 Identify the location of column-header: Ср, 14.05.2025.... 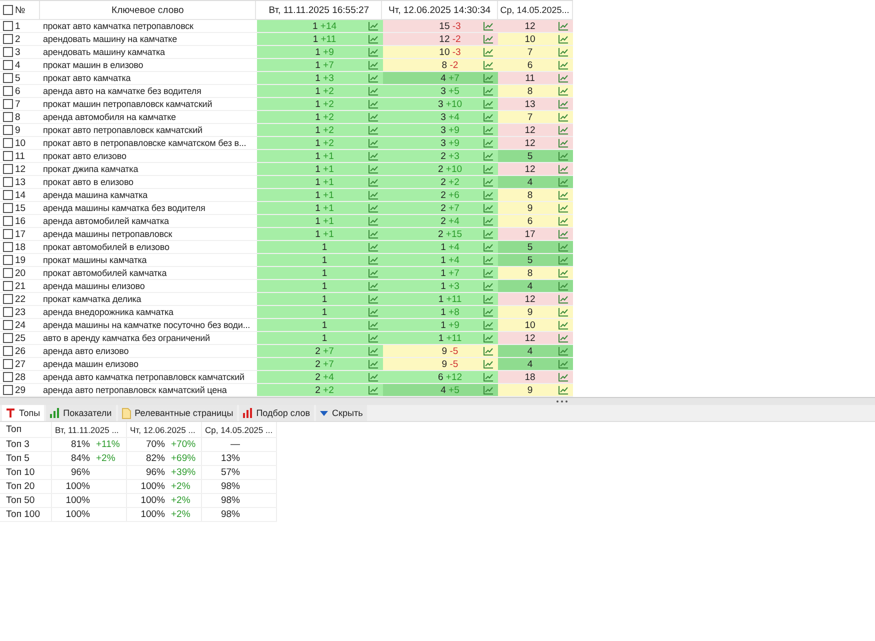
(535, 10).